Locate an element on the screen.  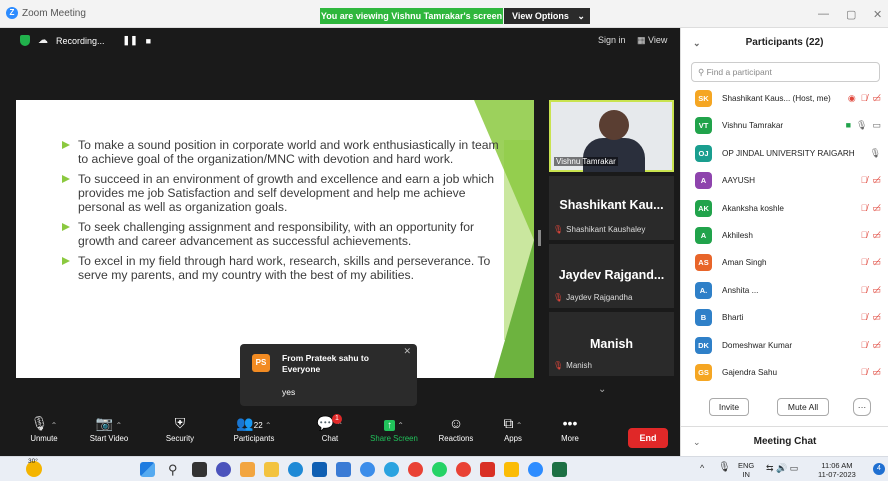
more-button: ••• More is located at coordinates (570, 427).